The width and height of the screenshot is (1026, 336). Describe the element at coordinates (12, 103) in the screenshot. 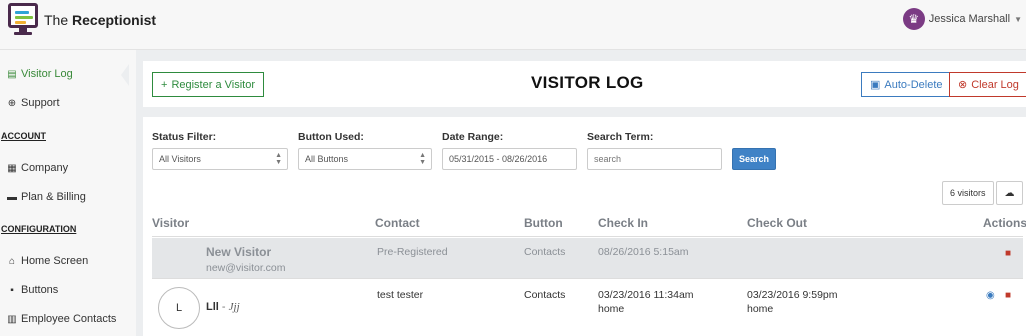

I see `lifebuoy-icon: ⊕` at that location.